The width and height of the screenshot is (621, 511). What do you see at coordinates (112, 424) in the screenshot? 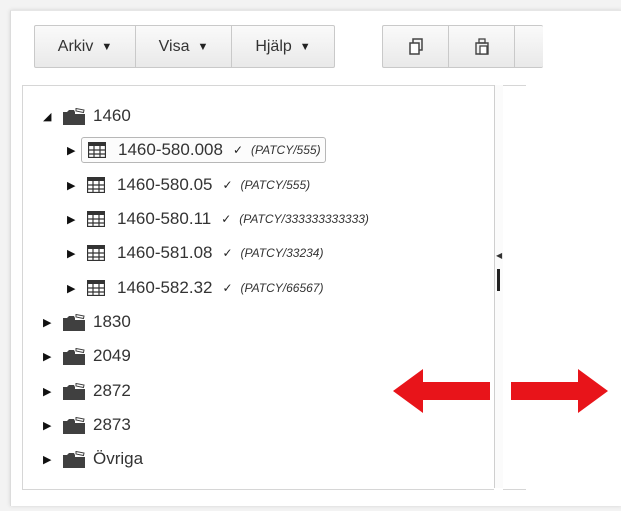
I see `tree-node-label: 2873` at bounding box center [112, 424].